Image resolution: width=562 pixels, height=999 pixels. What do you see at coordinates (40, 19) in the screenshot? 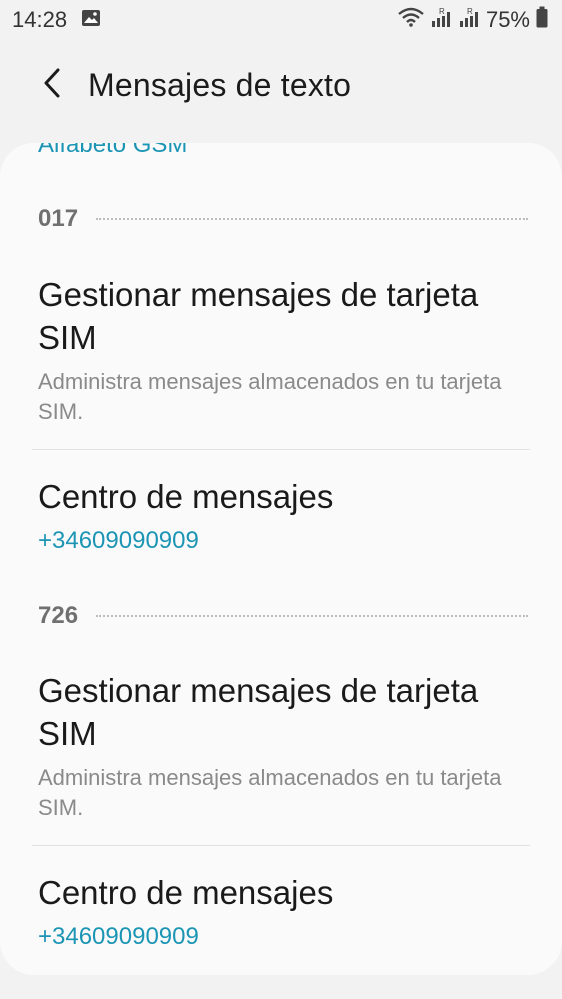
I see `status-time: 14:28` at bounding box center [40, 19].